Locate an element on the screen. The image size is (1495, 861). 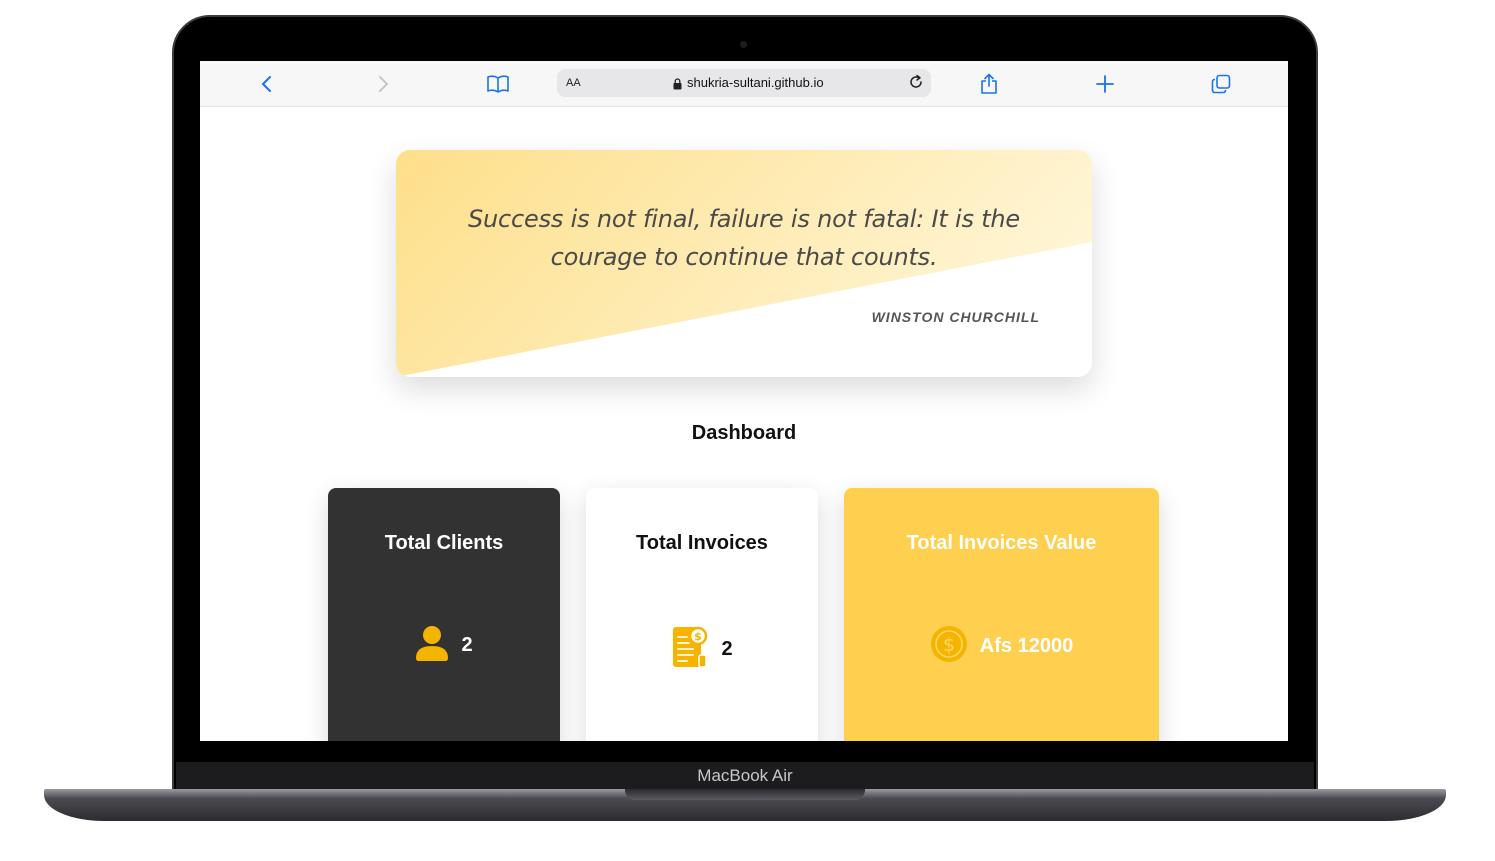
back-icon is located at coordinates (267, 84).